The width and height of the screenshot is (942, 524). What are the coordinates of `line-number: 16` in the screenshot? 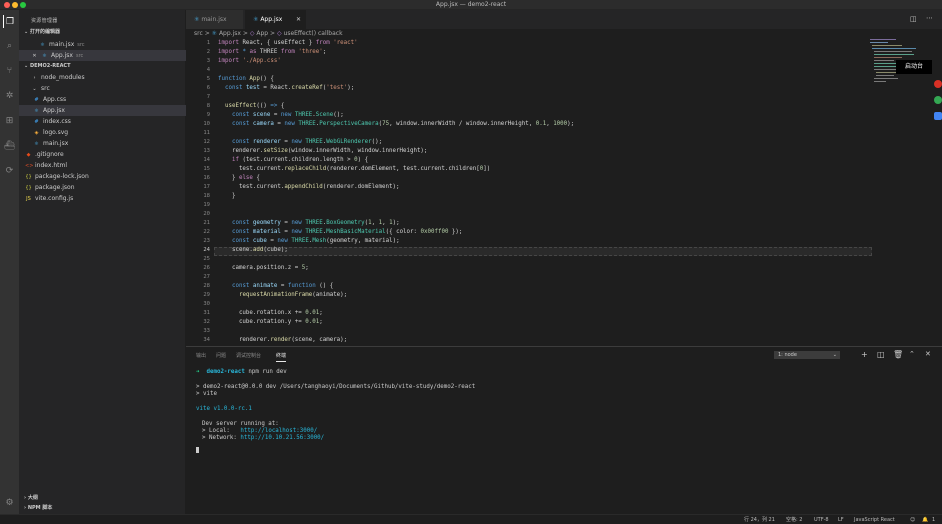 It's located at (206, 178).